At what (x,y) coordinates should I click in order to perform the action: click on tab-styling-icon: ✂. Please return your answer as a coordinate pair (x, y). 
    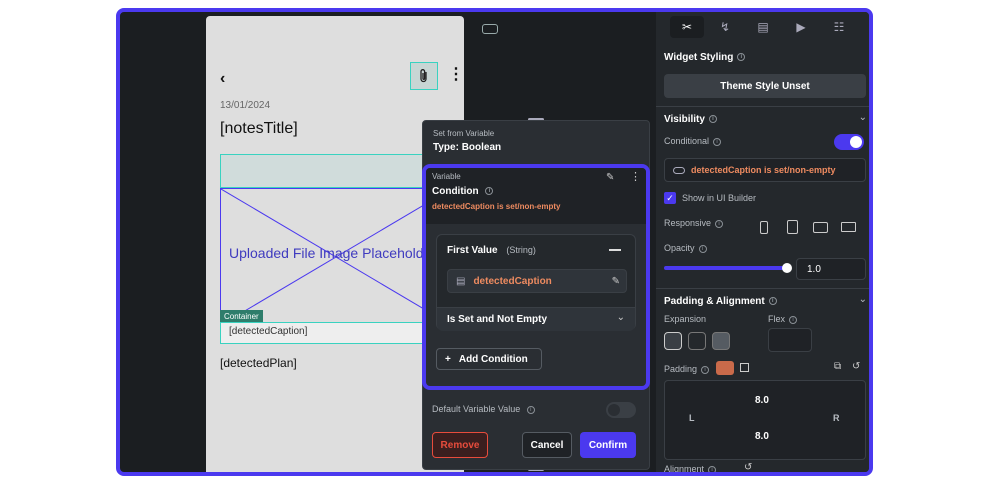
    Looking at the image, I should click on (687, 27).